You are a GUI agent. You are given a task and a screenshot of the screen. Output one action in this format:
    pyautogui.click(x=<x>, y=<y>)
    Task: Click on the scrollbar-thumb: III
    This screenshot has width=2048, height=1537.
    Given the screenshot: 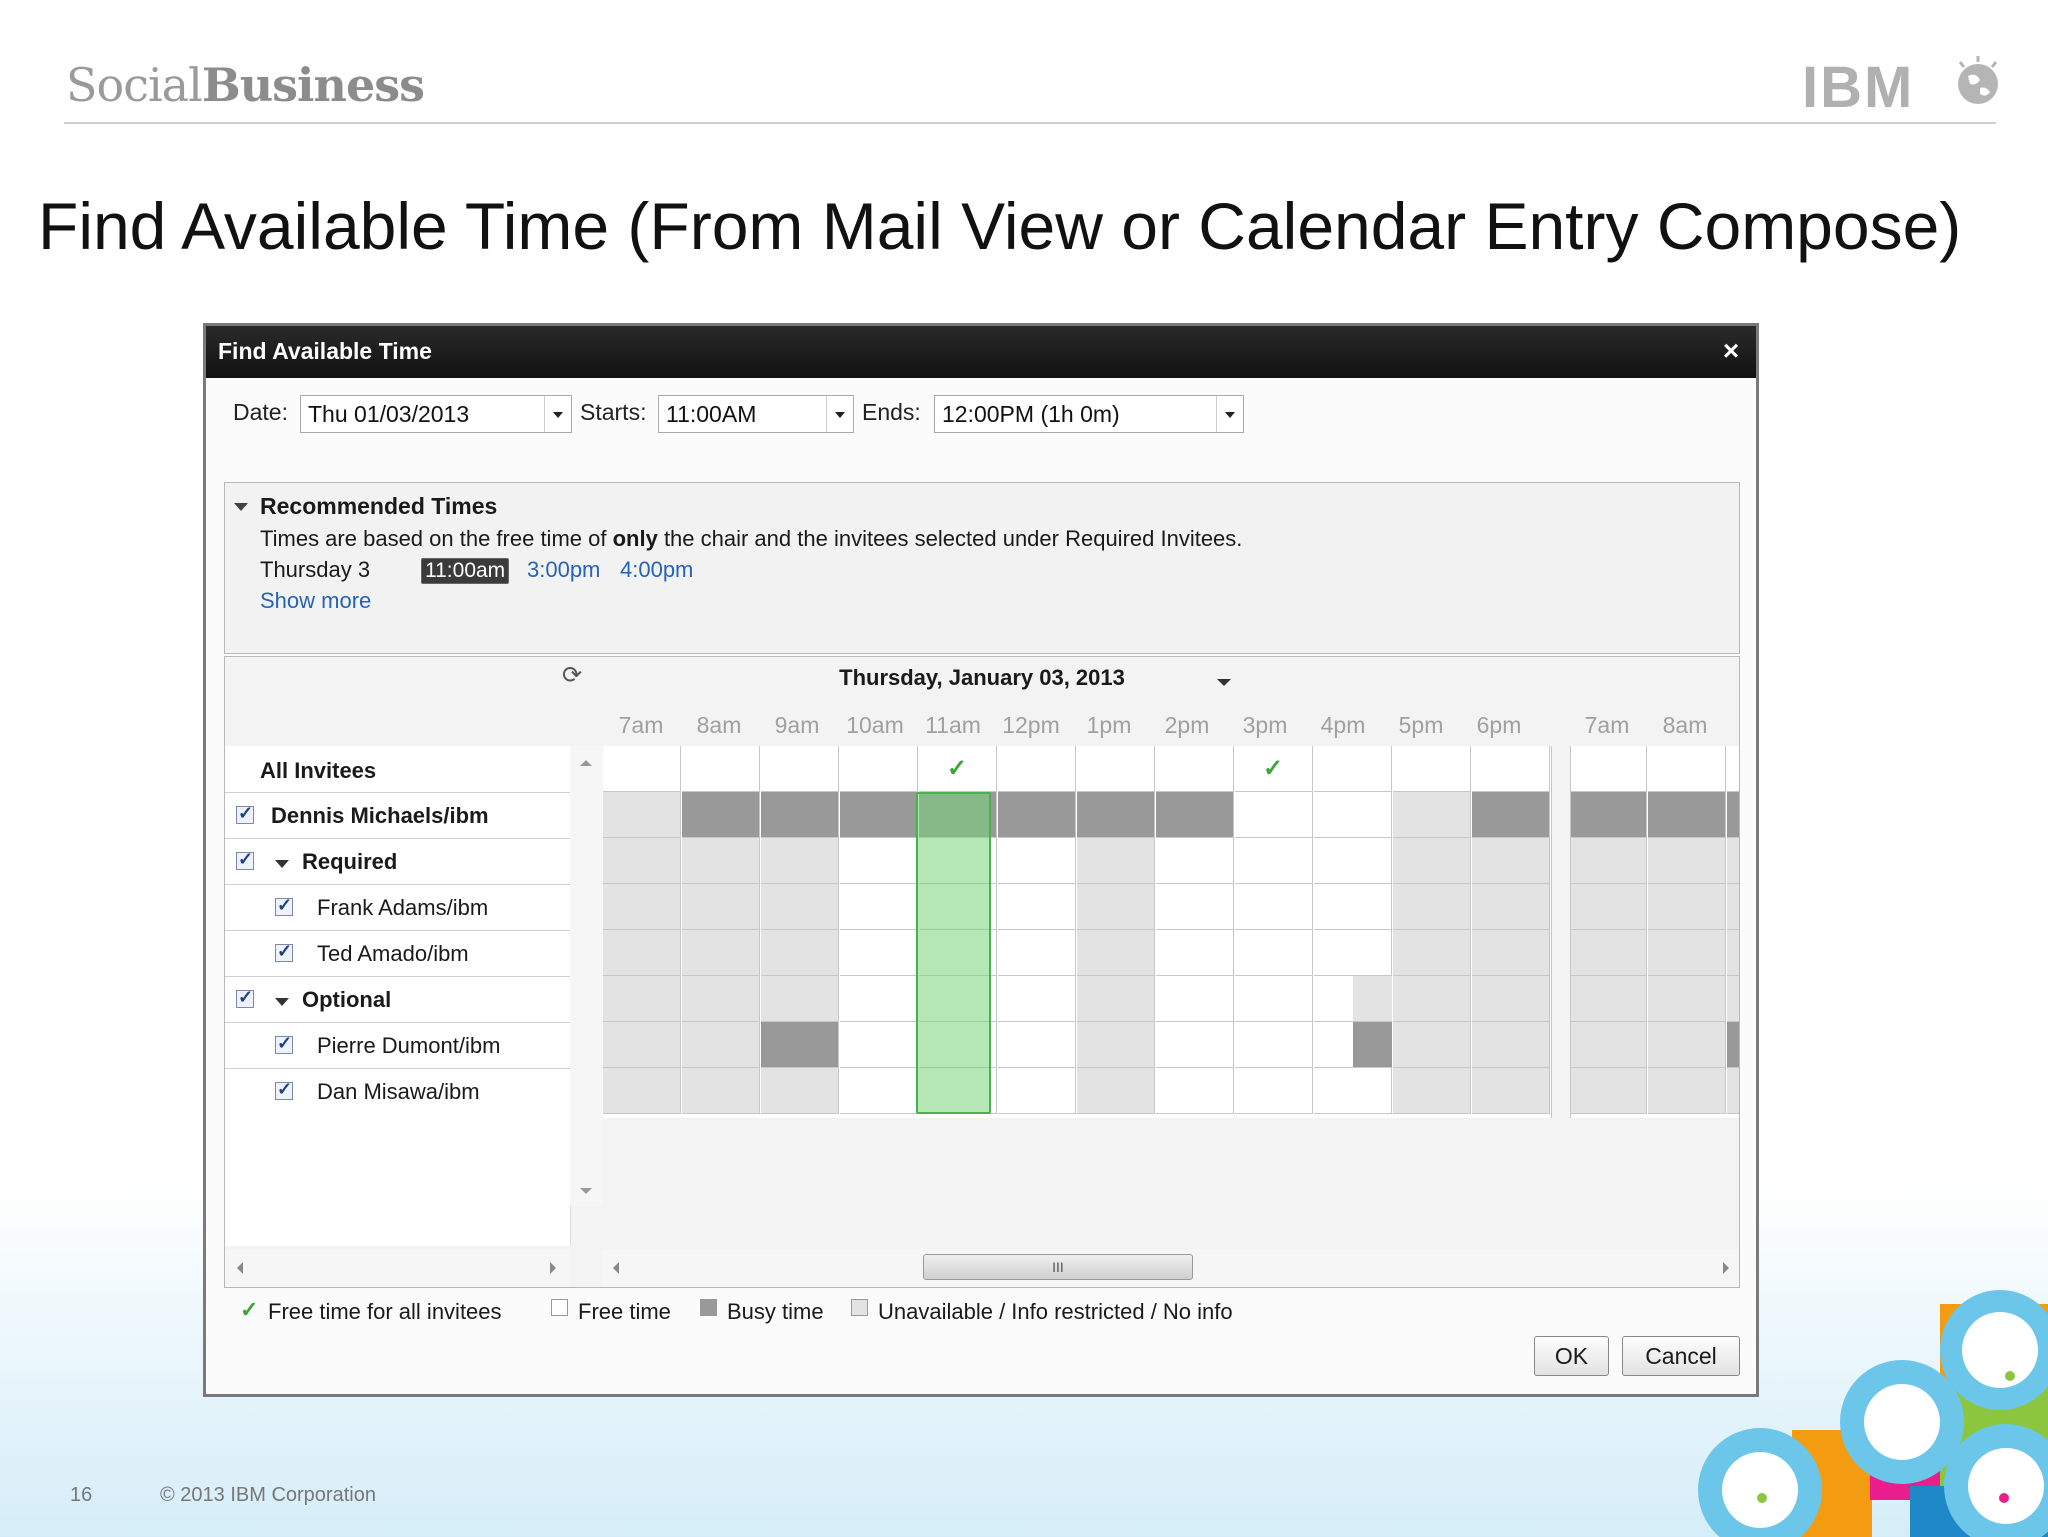 What is the action you would take?
    pyautogui.click(x=1058, y=1267)
    